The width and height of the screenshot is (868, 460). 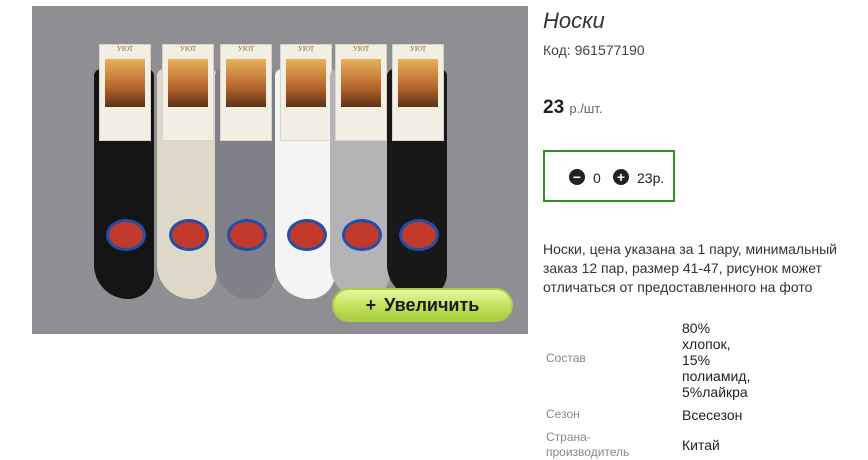 What do you see at coordinates (651, 178) in the screenshot?
I see `cart-total: 23р.` at bounding box center [651, 178].